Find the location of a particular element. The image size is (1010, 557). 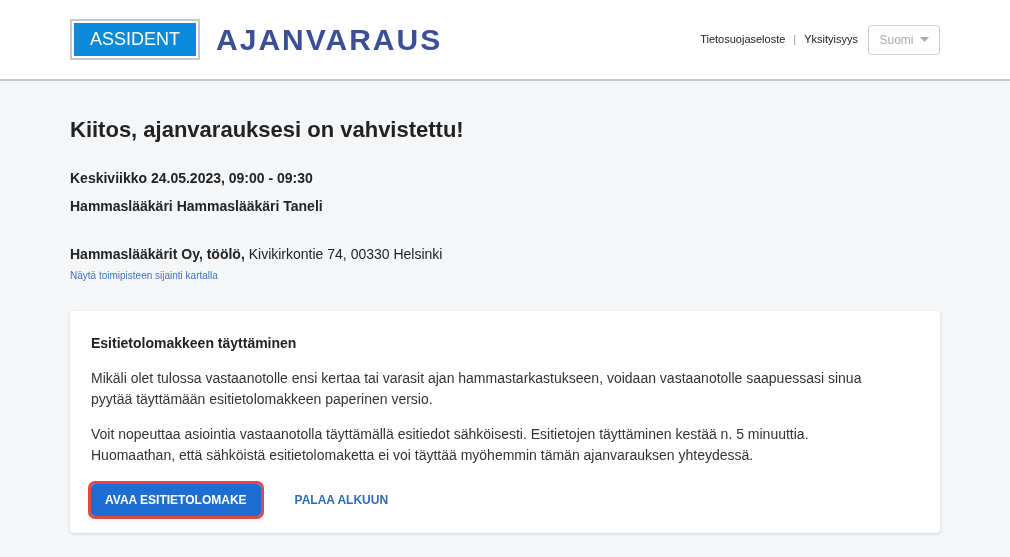

card-title: Esitietolomakkeen täyttäminen is located at coordinates (194, 343).